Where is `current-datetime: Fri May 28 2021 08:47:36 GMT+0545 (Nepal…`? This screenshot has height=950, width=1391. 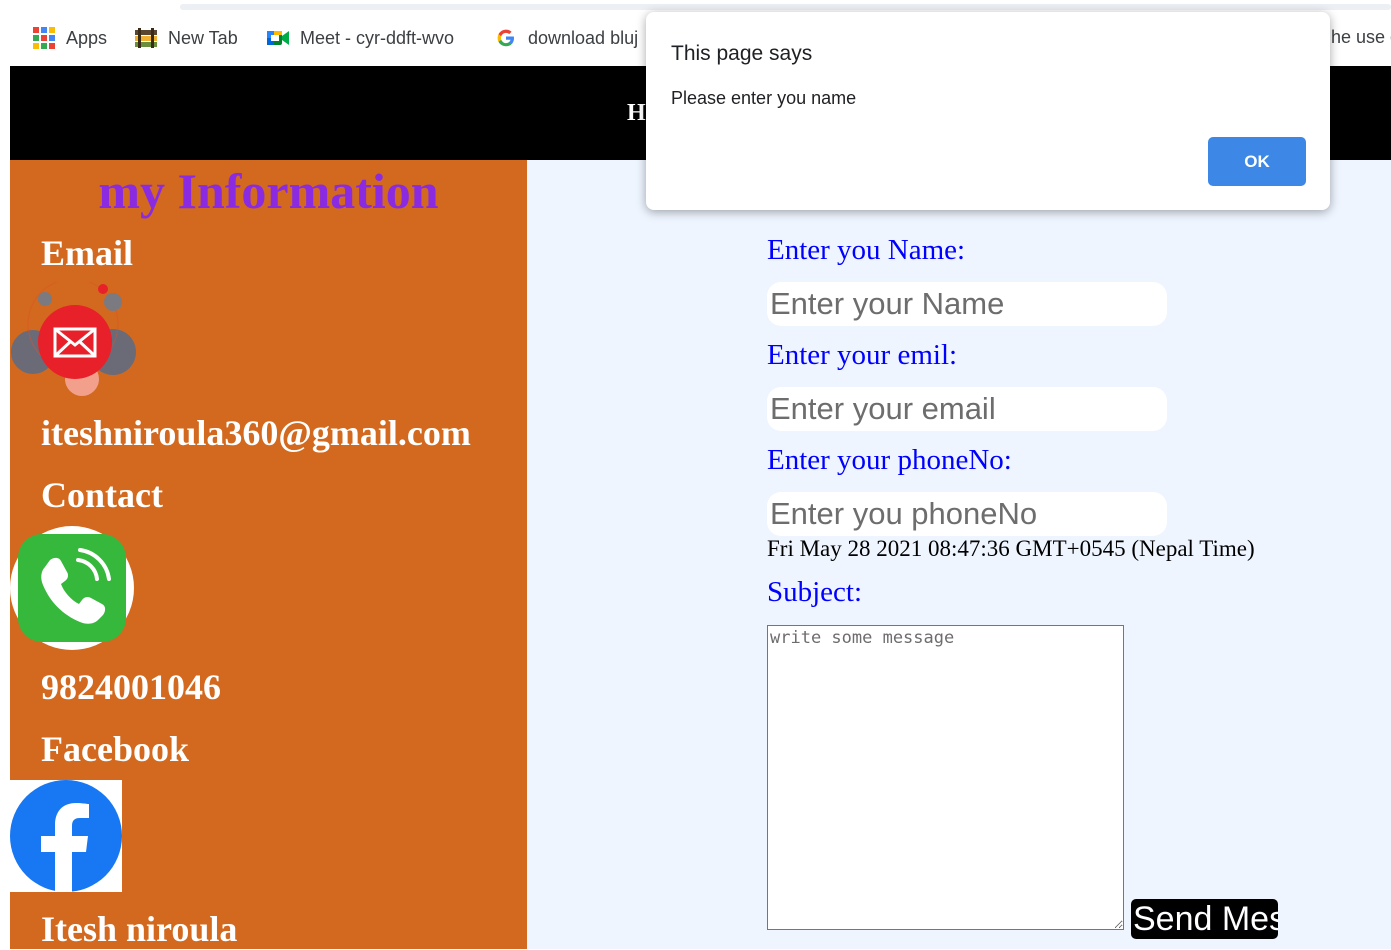
current-datetime: Fri May 28 2021 08:47:36 GMT+0545 (Nepal… is located at coordinates (1011, 548).